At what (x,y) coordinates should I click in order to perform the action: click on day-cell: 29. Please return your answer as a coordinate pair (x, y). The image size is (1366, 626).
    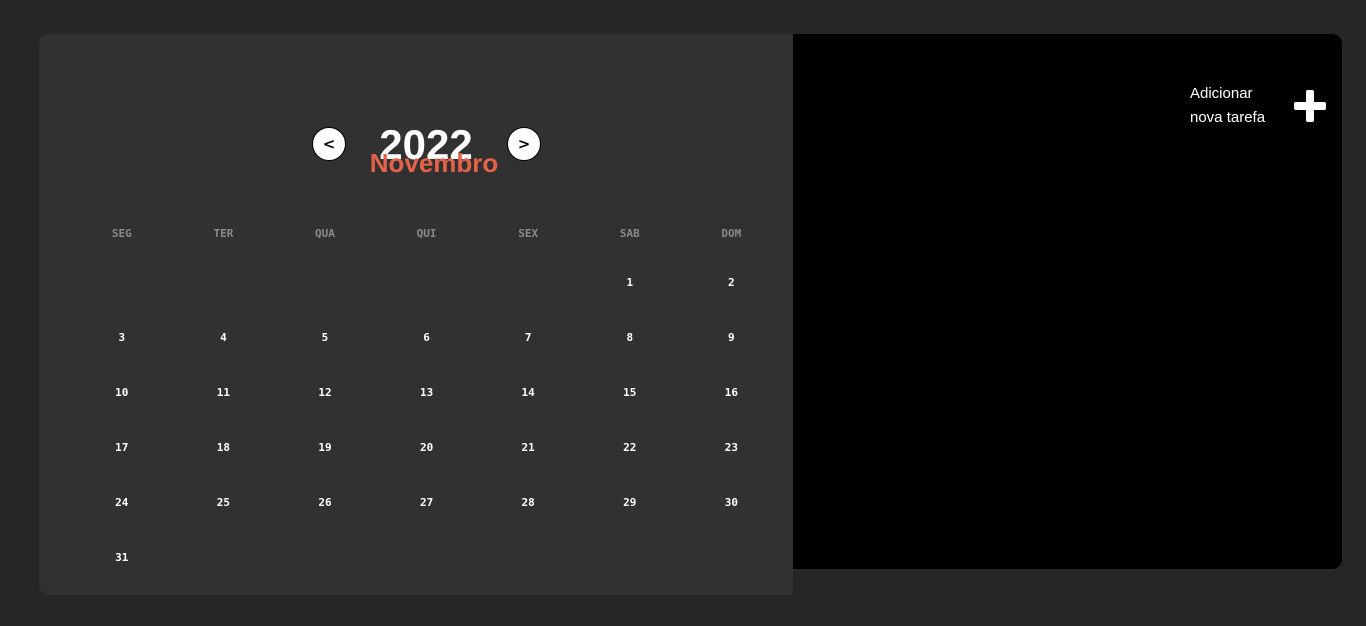
    Looking at the image, I should click on (630, 519).